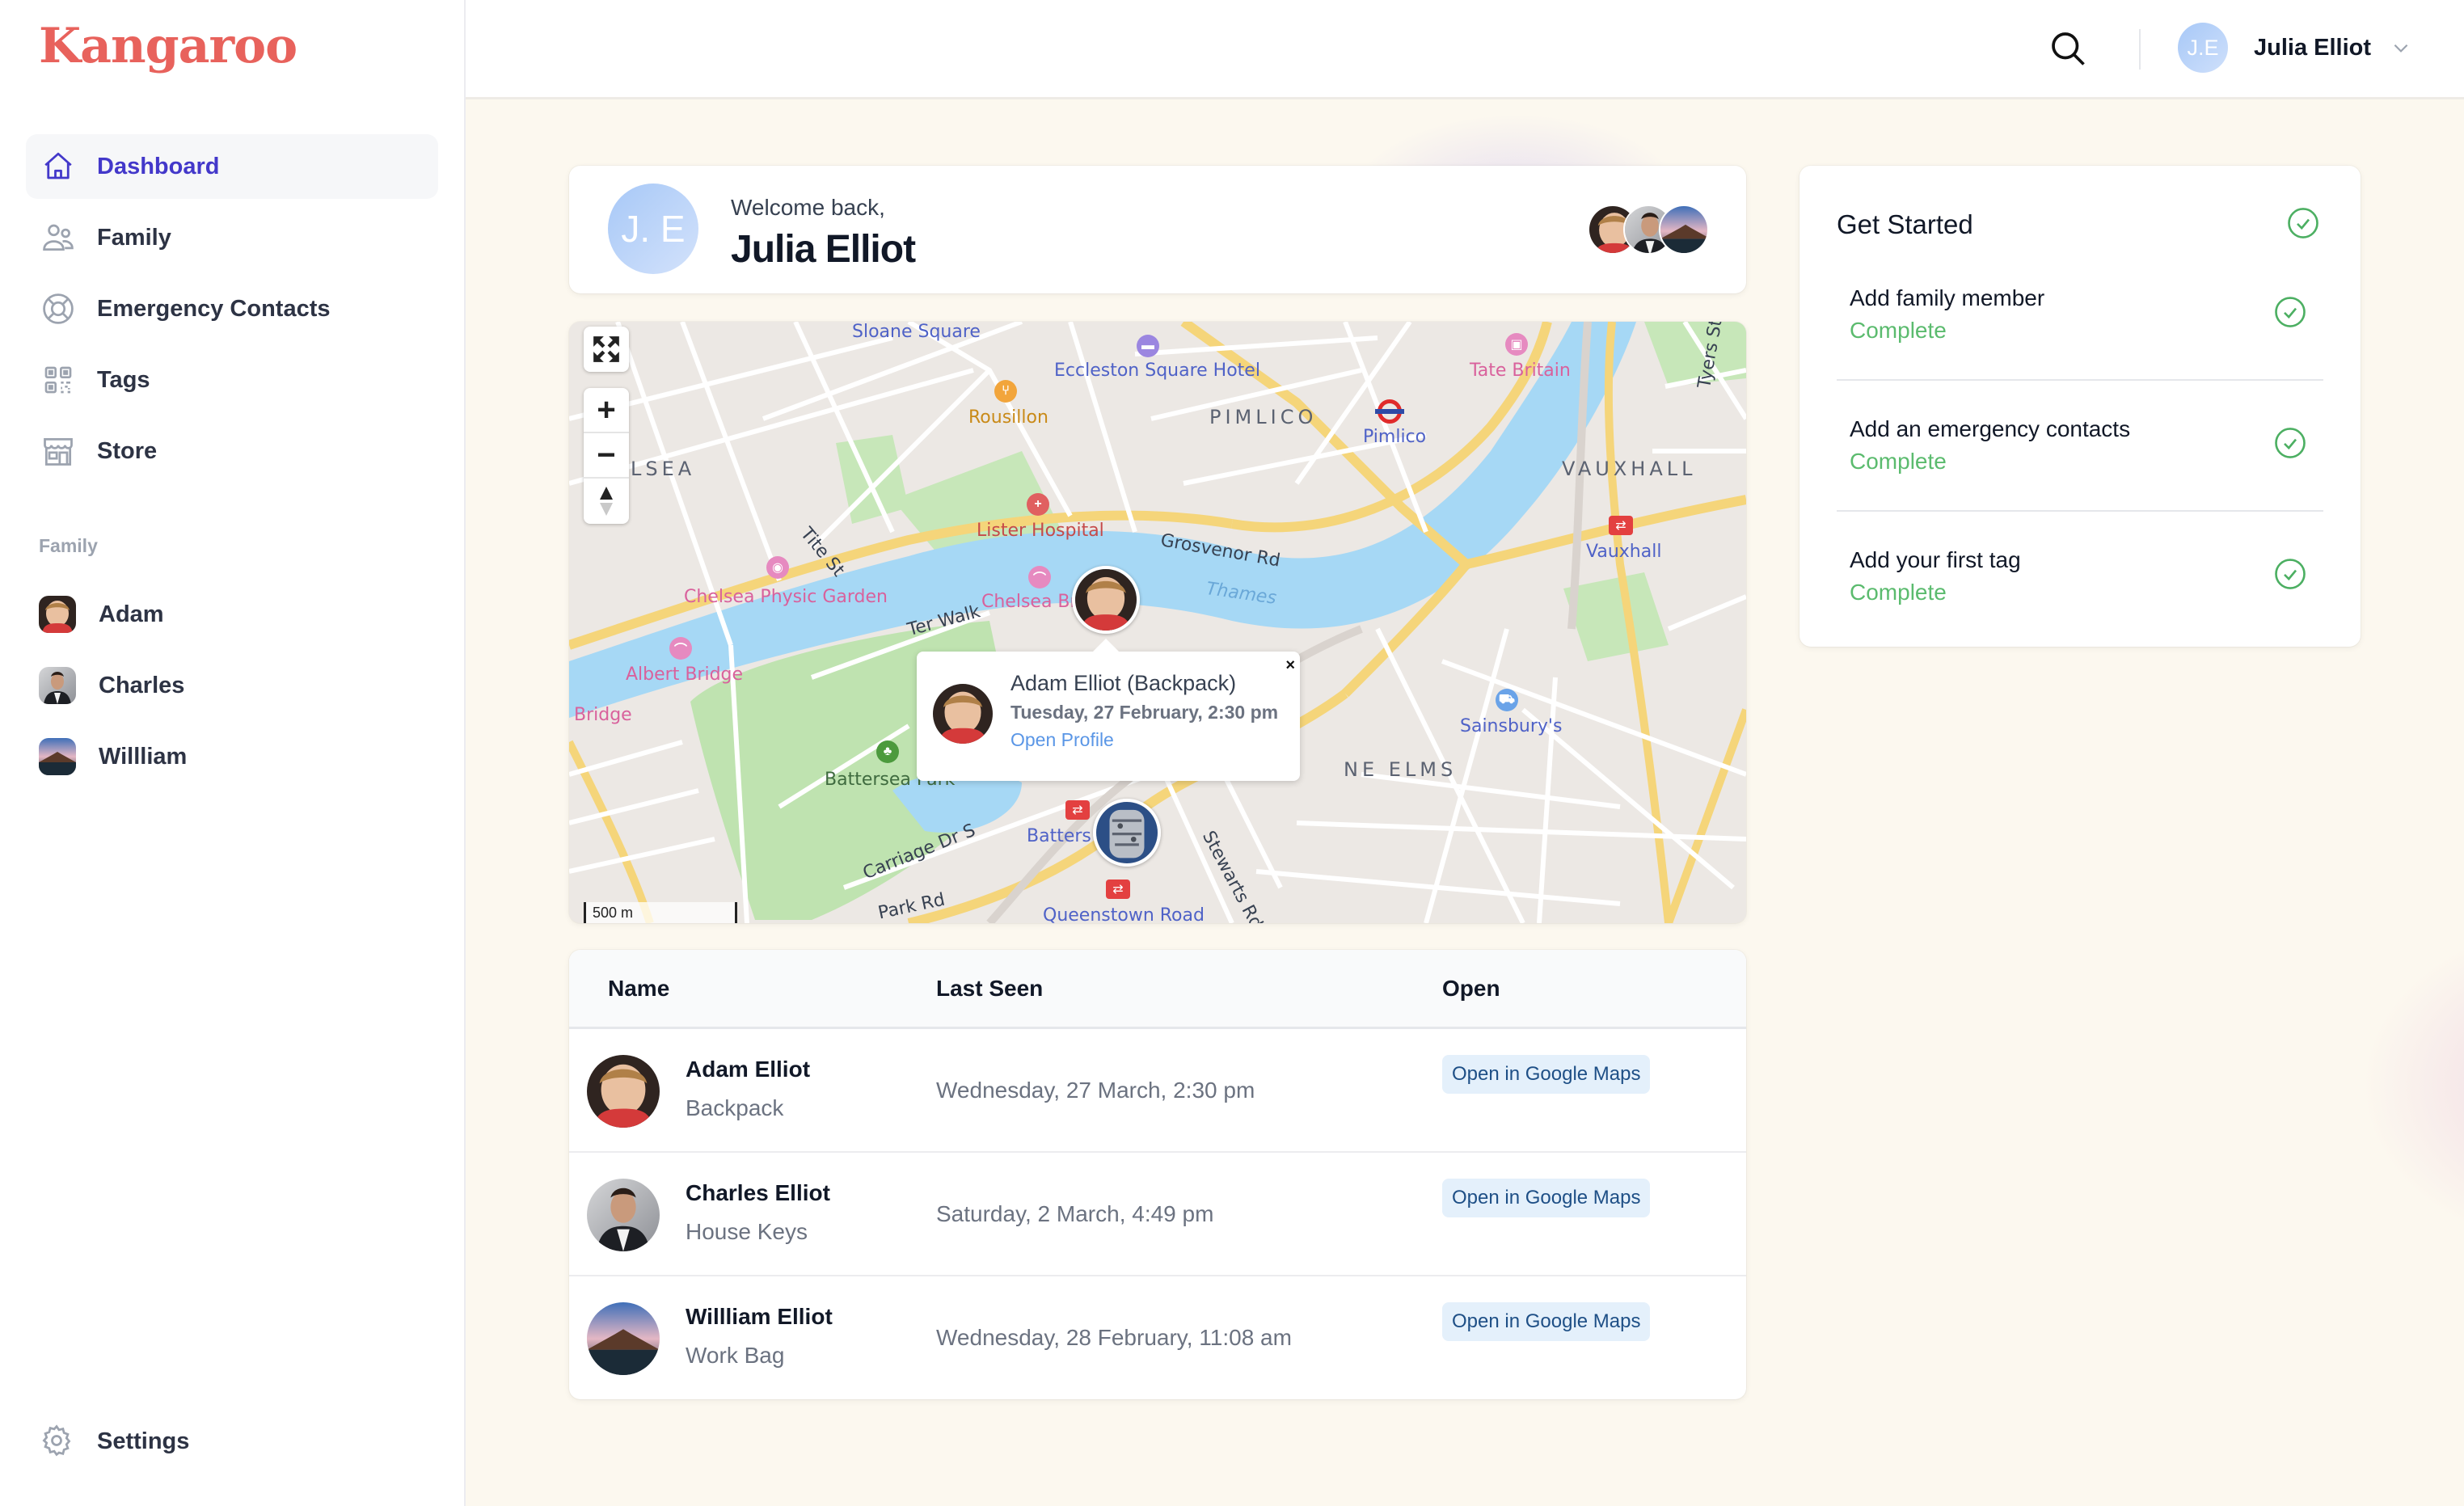 The width and height of the screenshot is (2464, 1506). What do you see at coordinates (1936, 559) in the screenshot?
I see `checklist-item-title: Add your first tag` at bounding box center [1936, 559].